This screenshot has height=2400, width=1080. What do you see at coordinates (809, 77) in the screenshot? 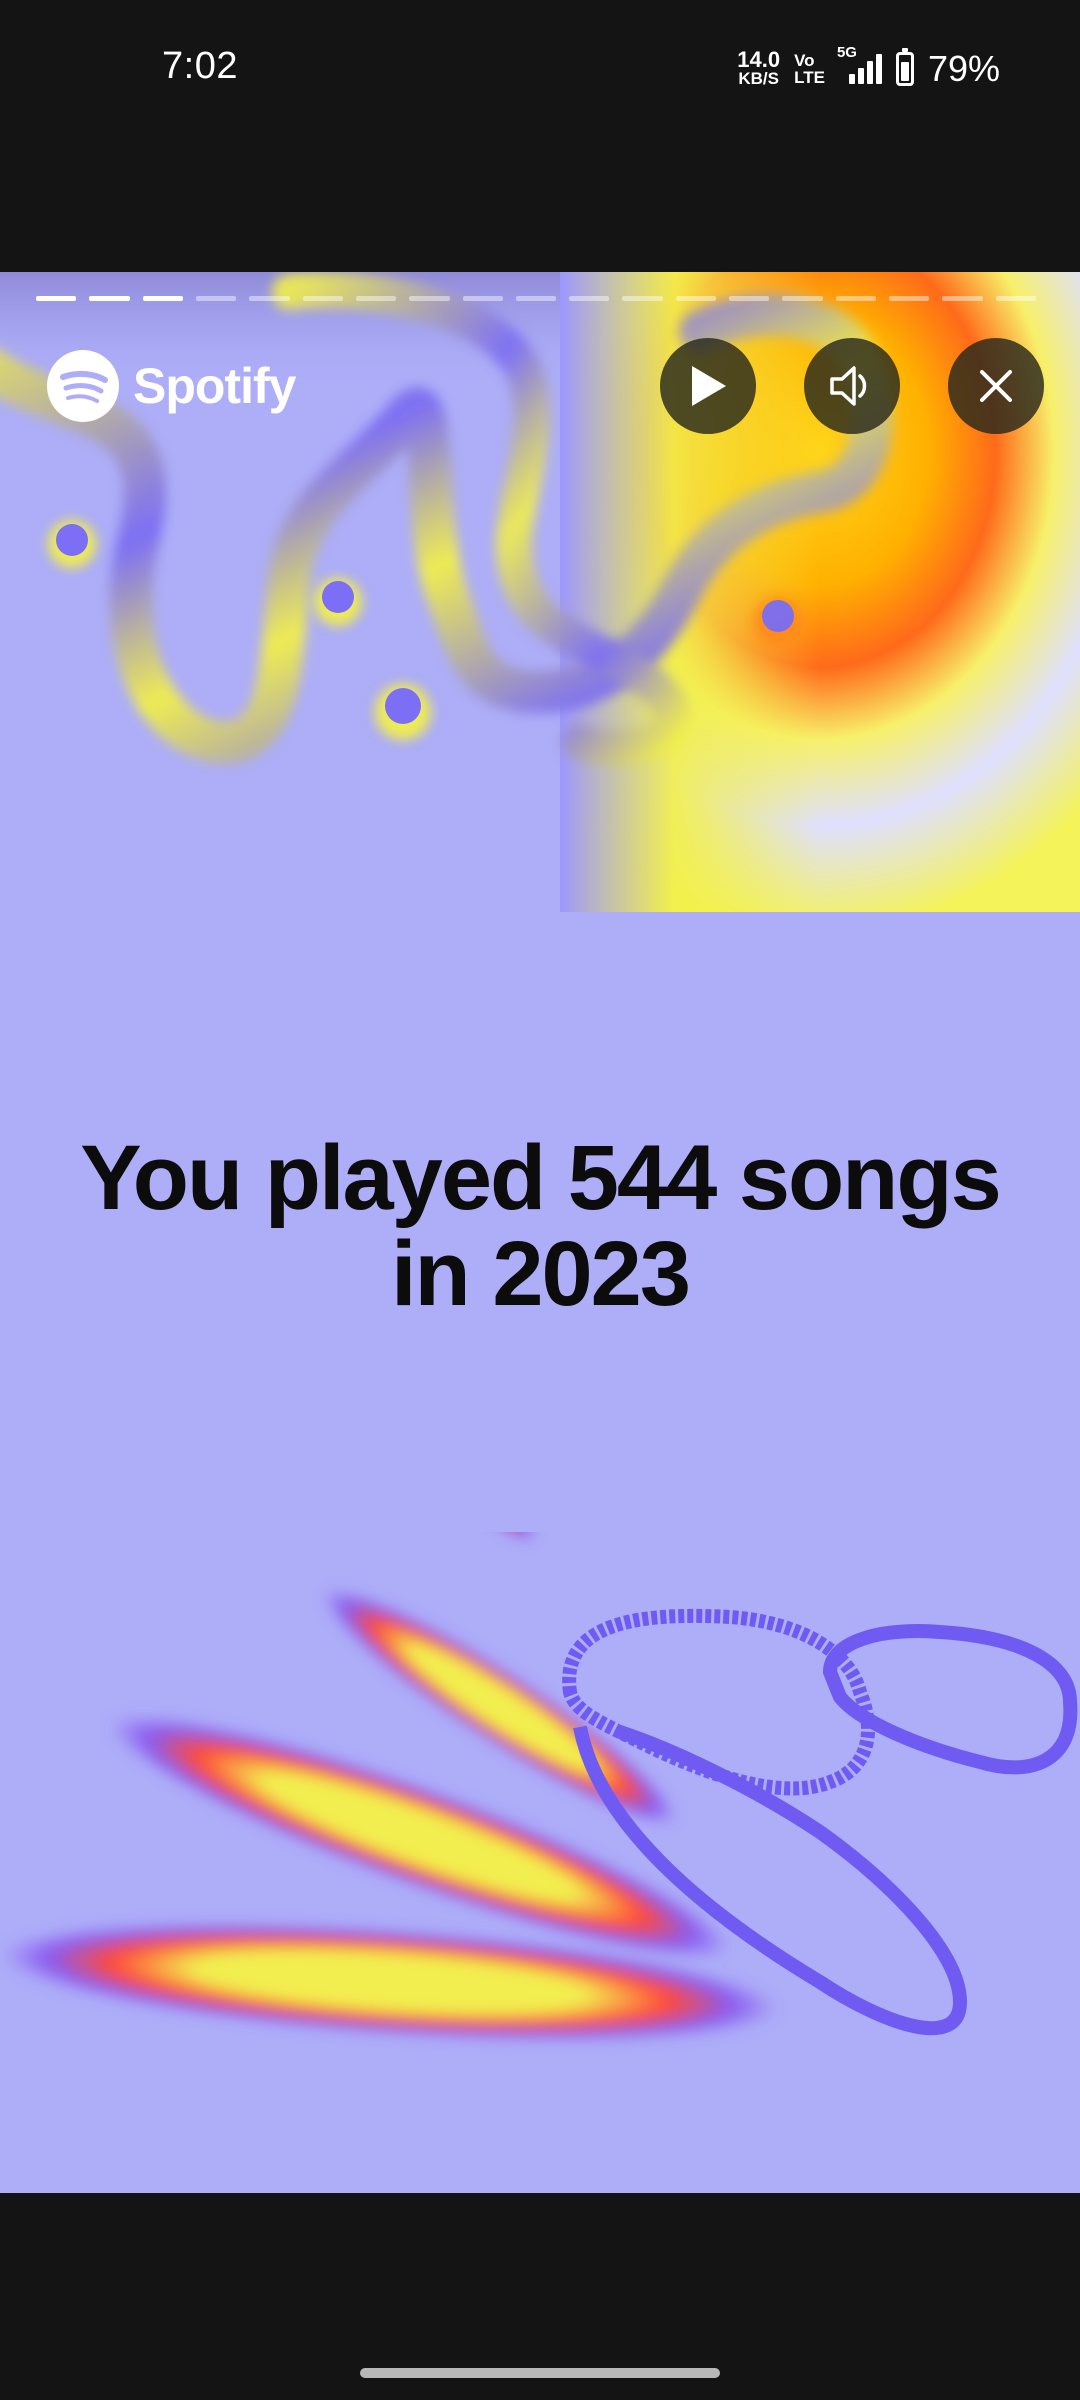
I see `volte-bottom: LTE` at bounding box center [809, 77].